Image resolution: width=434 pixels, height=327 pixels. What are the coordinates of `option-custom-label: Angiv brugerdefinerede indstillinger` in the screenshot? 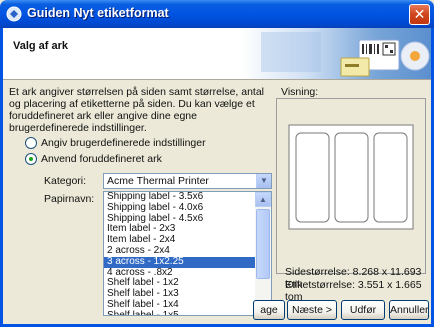 It's located at (123, 143).